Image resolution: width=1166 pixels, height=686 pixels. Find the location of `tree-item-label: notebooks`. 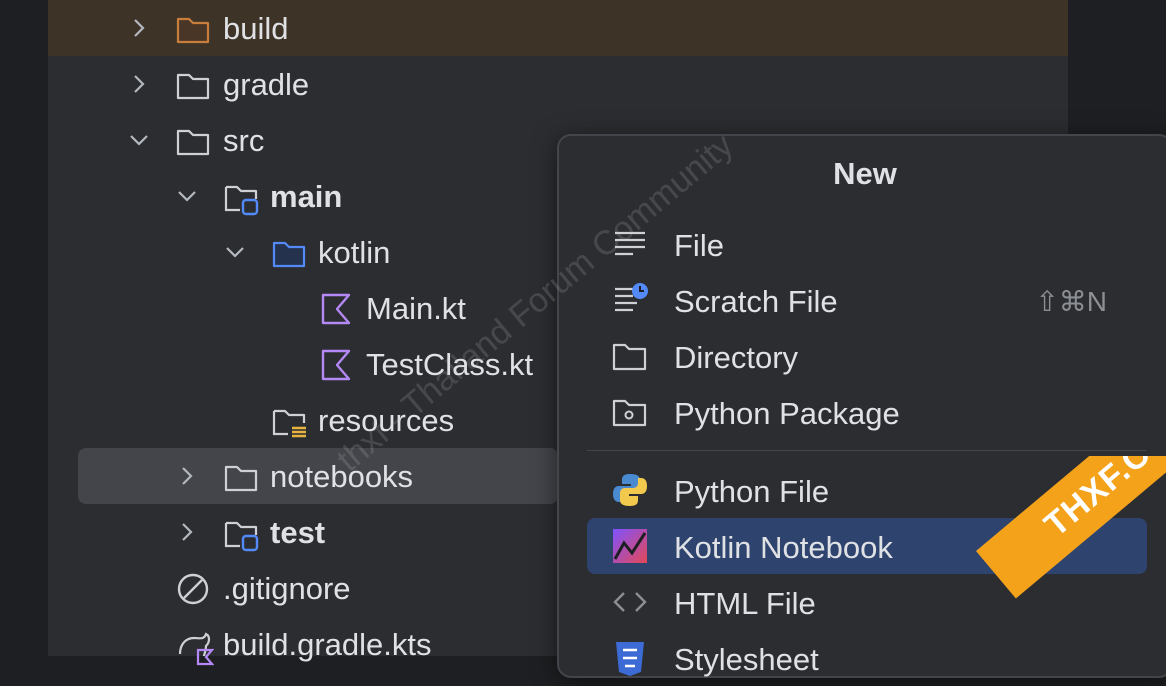

tree-item-label: notebooks is located at coordinates (342, 476).